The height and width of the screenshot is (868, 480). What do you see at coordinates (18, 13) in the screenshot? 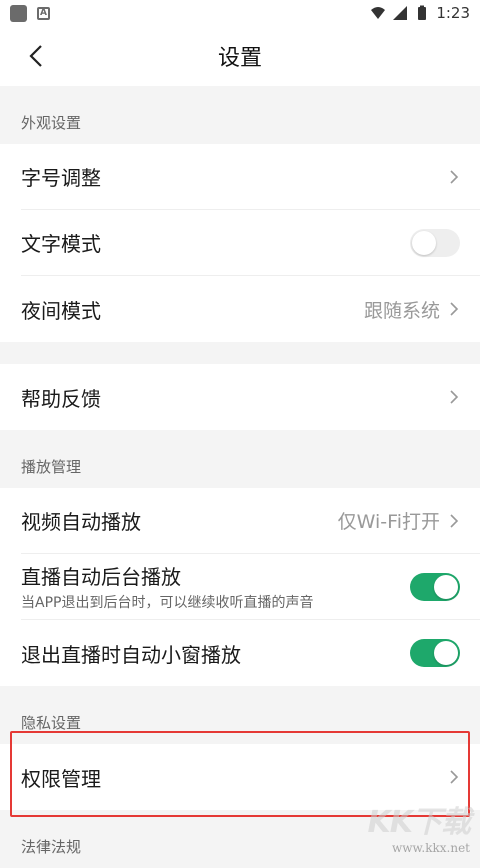
I see `app-notification-icon` at bounding box center [18, 13].